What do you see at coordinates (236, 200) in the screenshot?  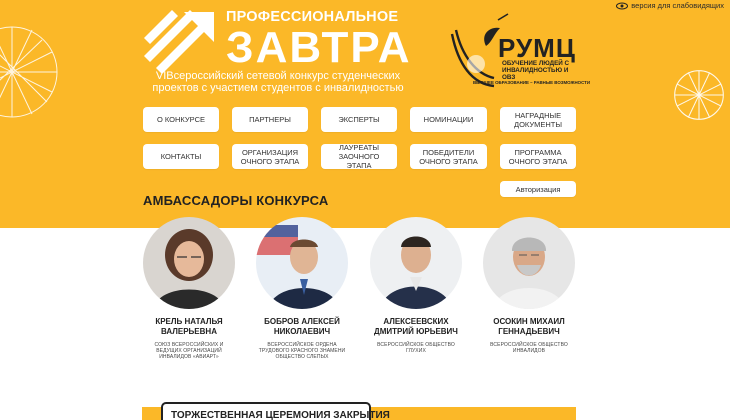 I see `ambassadors-heading: АМБАССАДОРЫ КОНКУРСА` at bounding box center [236, 200].